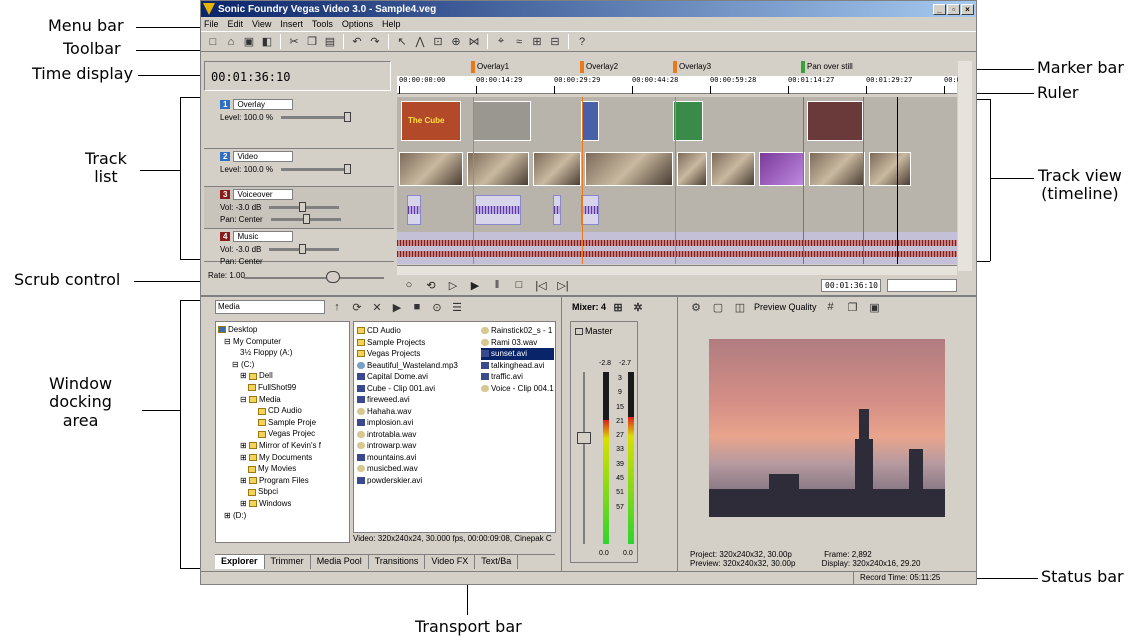  Describe the element at coordinates (282, 365) in the screenshot. I see `tree-item: ⊟ (C:)` at that location.